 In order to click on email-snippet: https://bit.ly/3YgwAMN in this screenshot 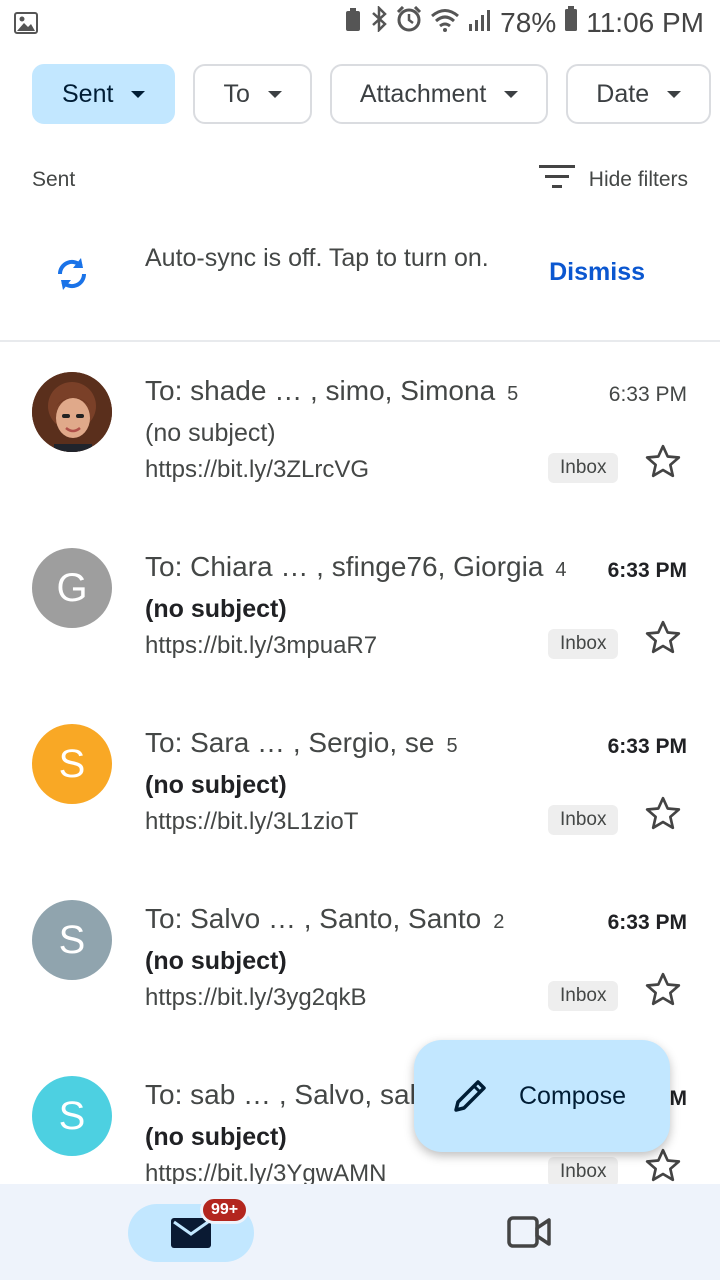, I will do `click(266, 1172)`.